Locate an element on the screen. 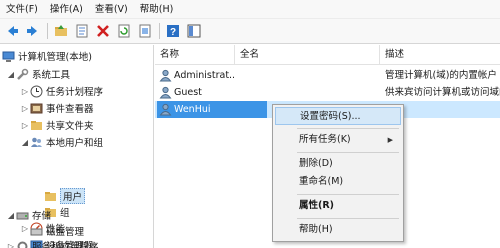  tree-item-event-viewer: ▷ 事件查看器 is located at coordinates (57, 108).